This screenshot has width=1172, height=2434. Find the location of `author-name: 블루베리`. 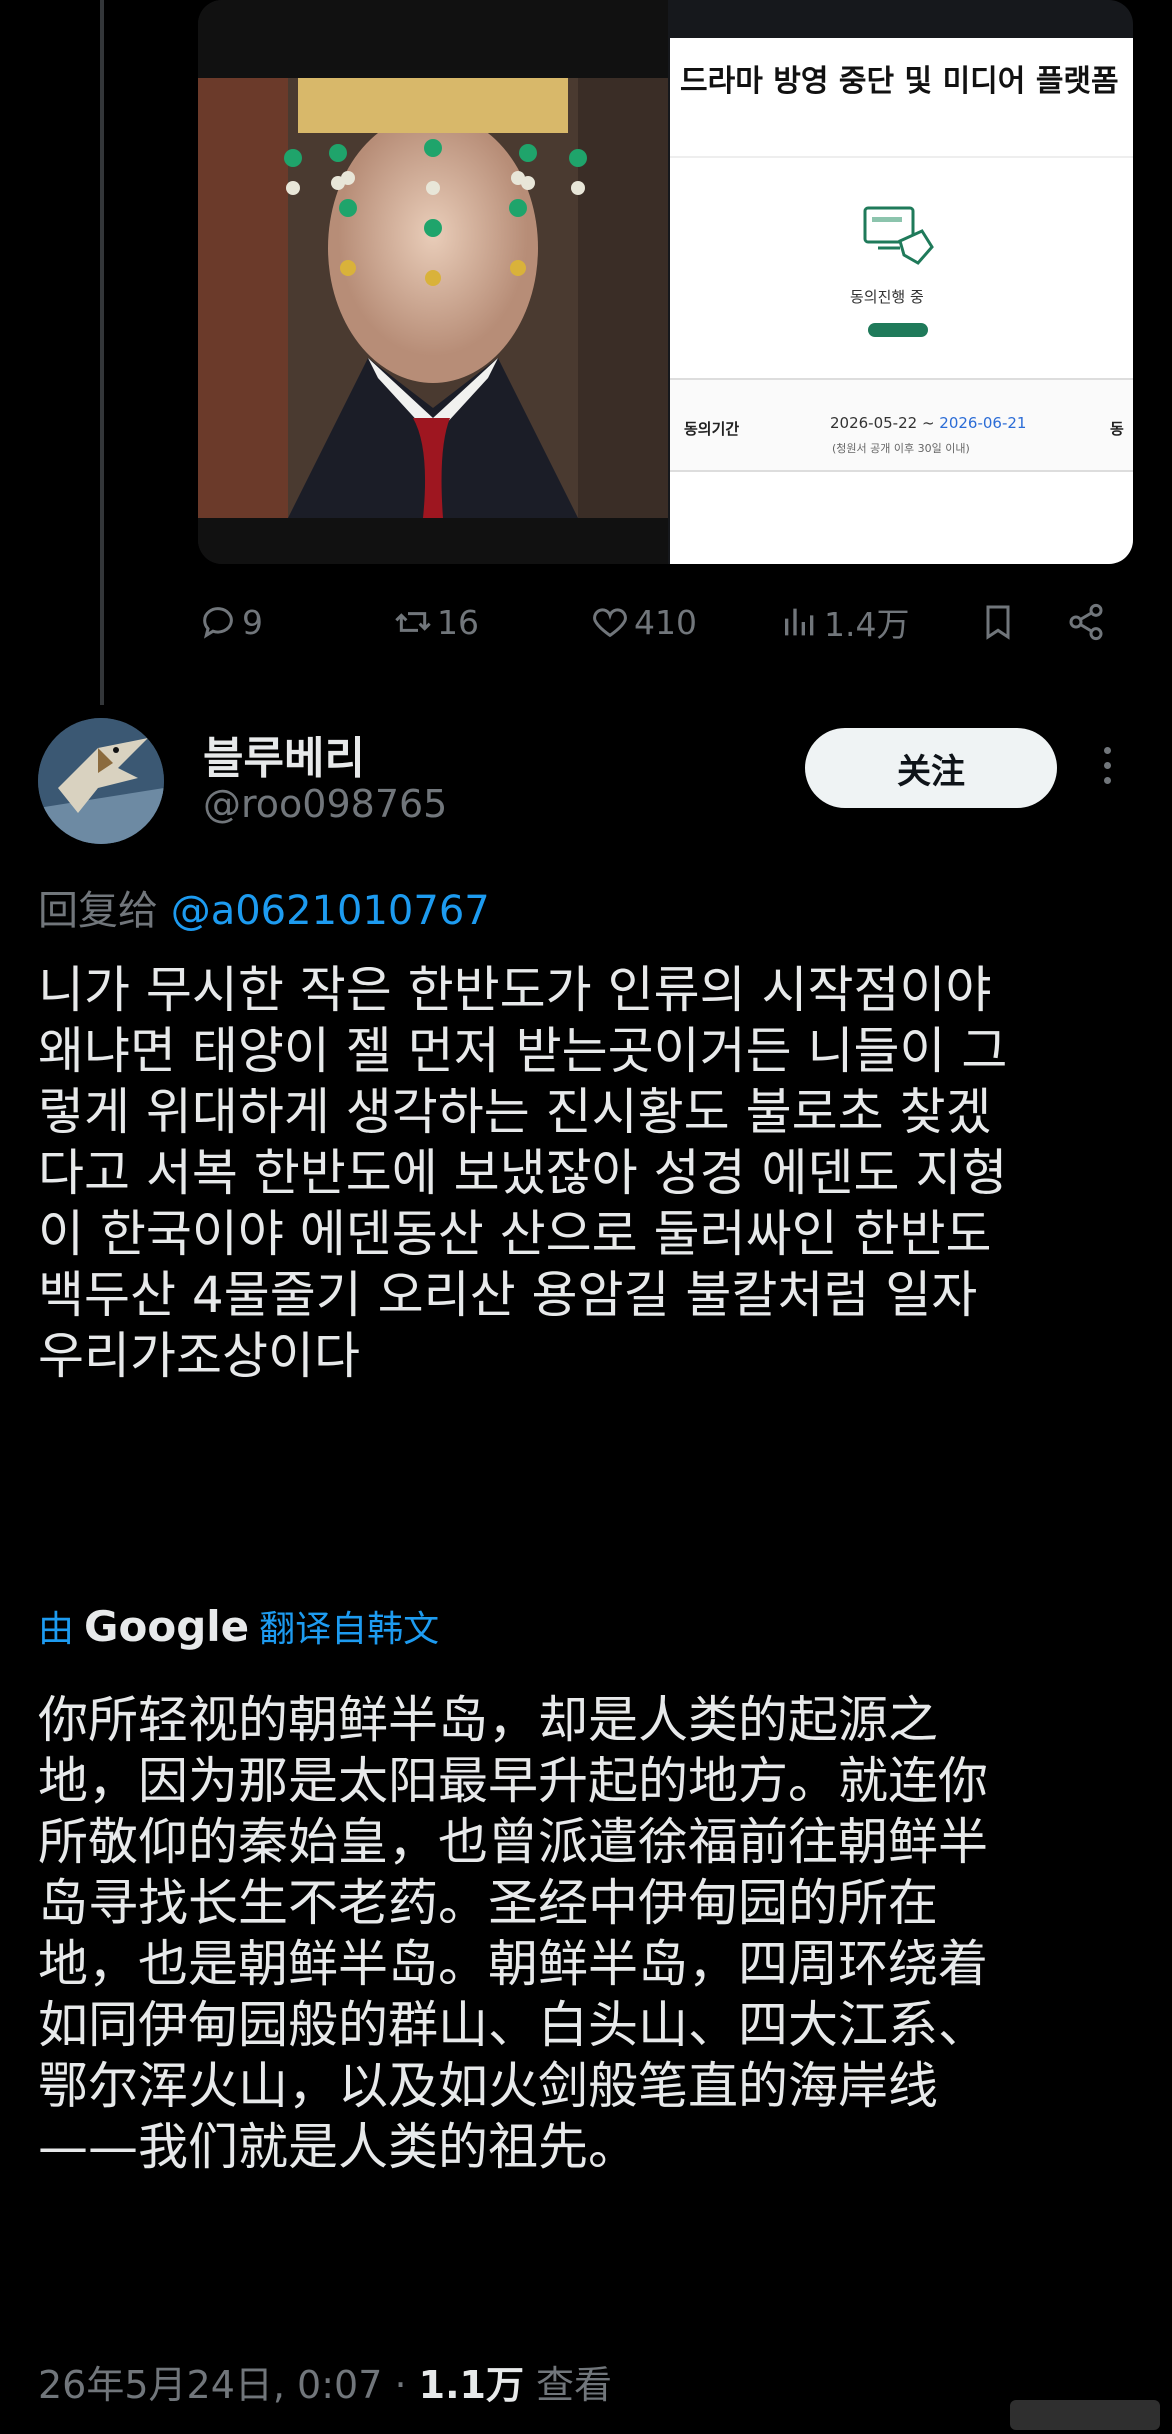

author-name: 블루베리 is located at coordinates (284, 754).